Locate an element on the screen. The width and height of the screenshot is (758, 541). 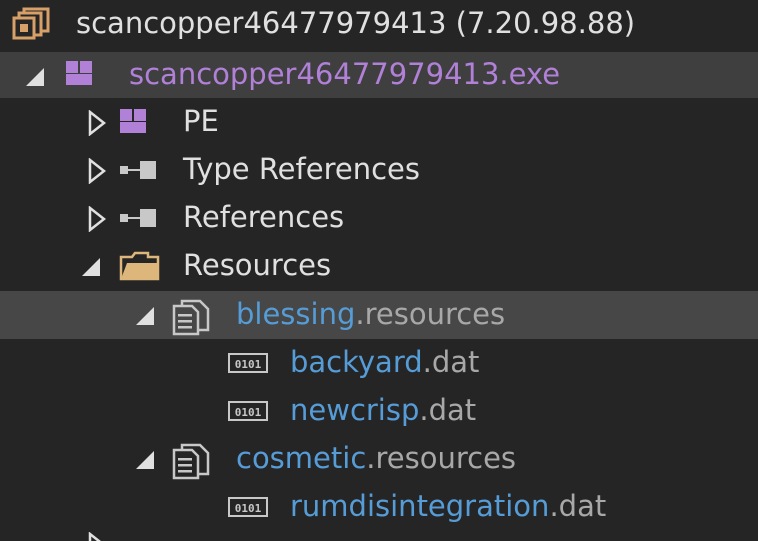
assembly-icon is located at coordinates (32, 23).